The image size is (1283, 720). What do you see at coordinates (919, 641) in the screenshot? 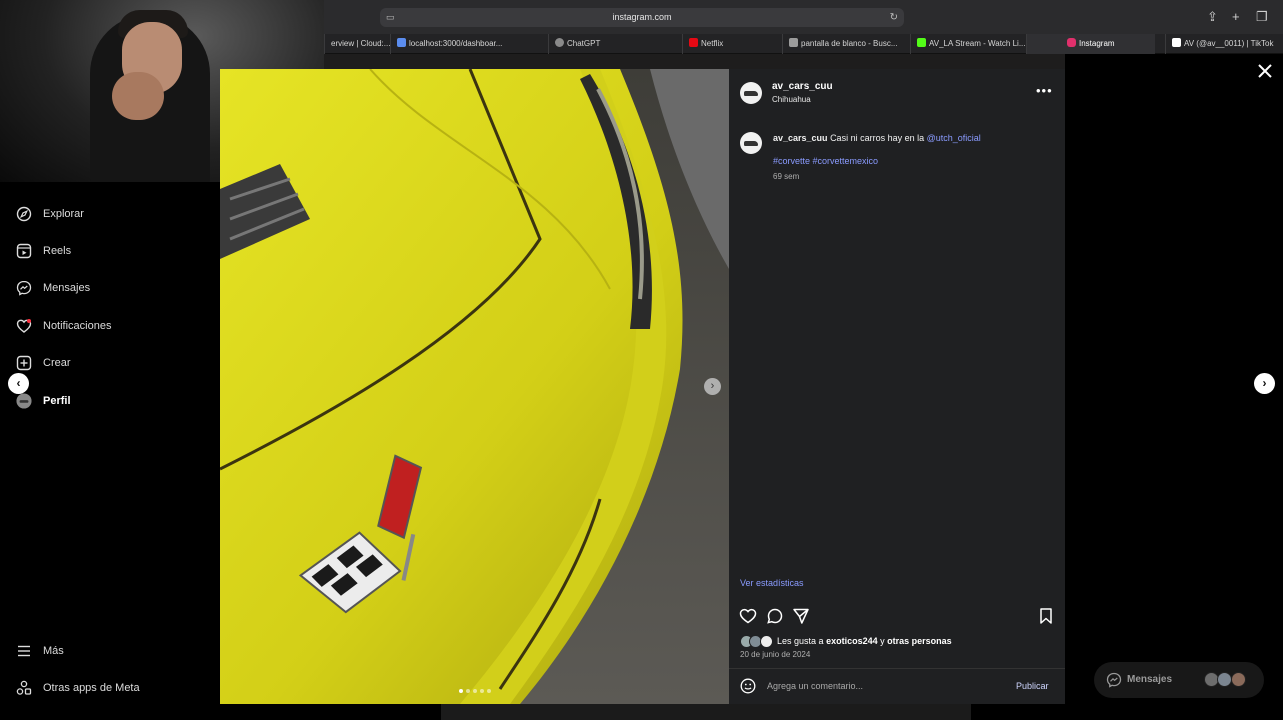
I see `likes-others: otras personas` at bounding box center [919, 641].